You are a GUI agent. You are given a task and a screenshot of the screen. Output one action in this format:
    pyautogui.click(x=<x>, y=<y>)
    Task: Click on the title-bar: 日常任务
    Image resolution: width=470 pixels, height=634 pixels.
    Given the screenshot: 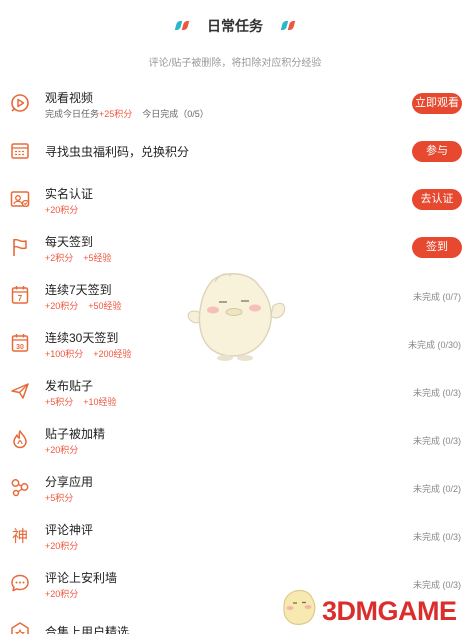 What is the action you would take?
    pyautogui.click(x=235, y=26)
    